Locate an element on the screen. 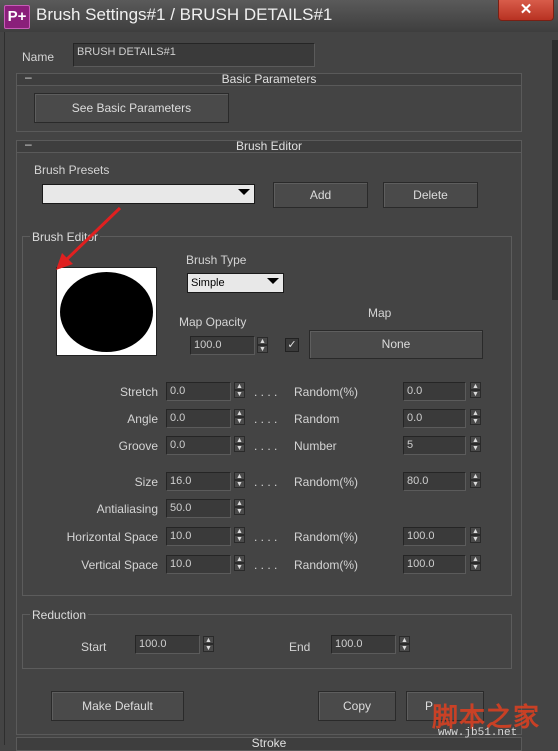 The height and width of the screenshot is (751, 558). end-input: 100.0 is located at coordinates (363, 644).